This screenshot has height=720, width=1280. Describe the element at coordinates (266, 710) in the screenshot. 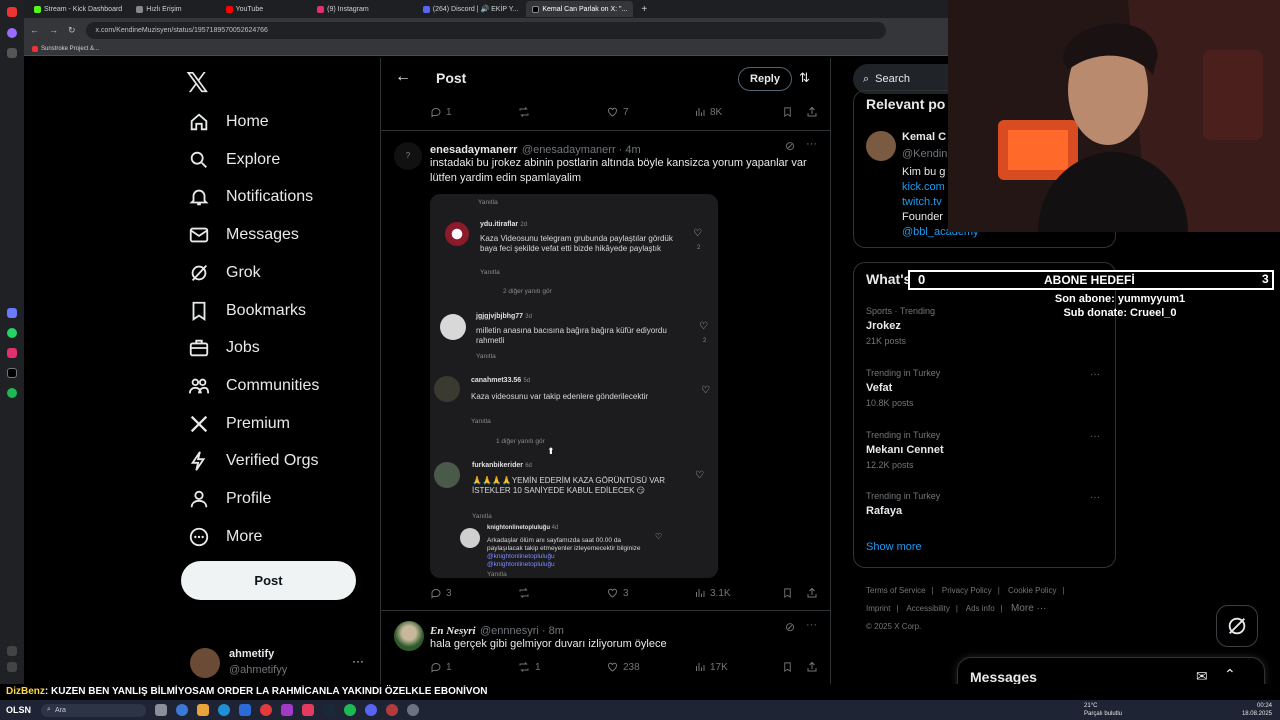

I see `opera-icon` at that location.